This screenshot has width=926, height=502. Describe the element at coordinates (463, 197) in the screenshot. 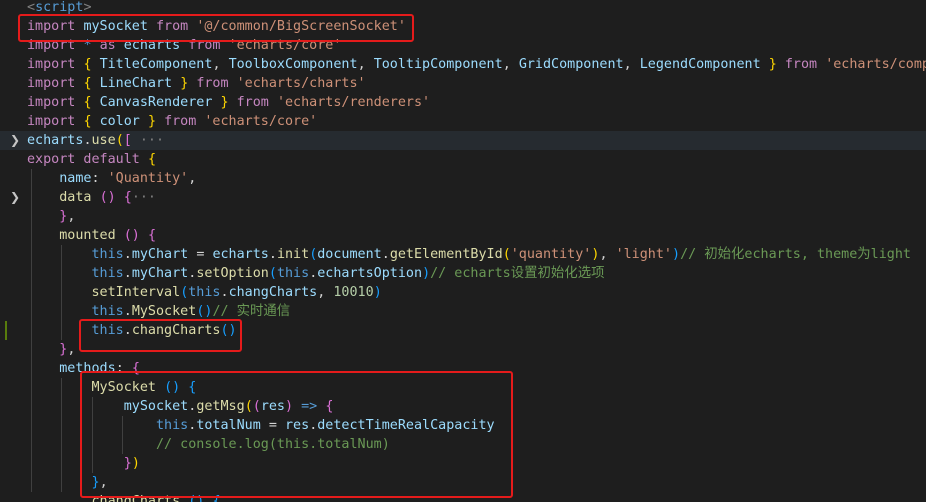

I see `code-line: ❯ data () {···` at that location.